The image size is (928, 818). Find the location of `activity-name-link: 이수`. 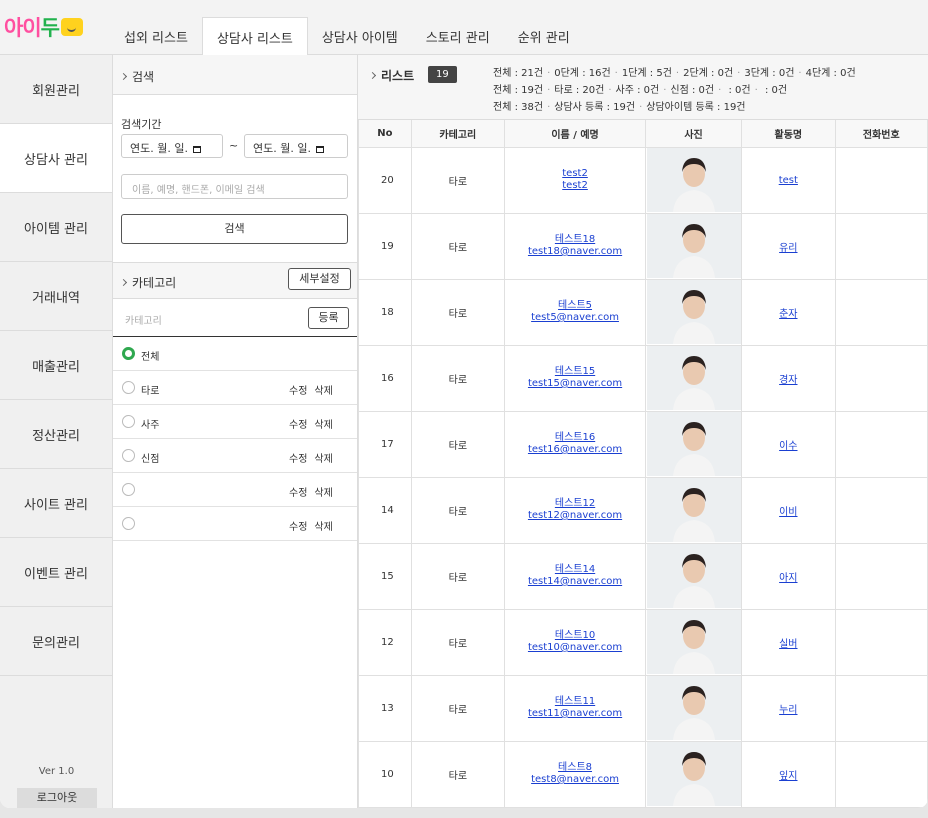

activity-name-link: 이수 is located at coordinates (788, 446).